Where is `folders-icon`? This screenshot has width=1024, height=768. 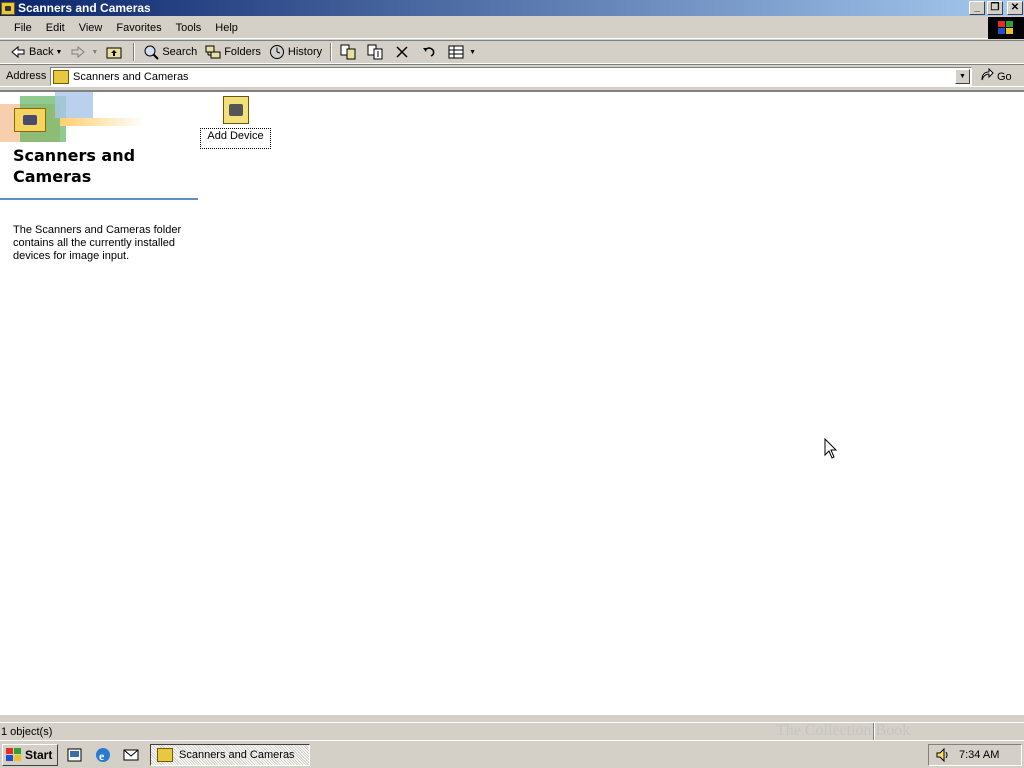
folders-icon is located at coordinates (213, 52).